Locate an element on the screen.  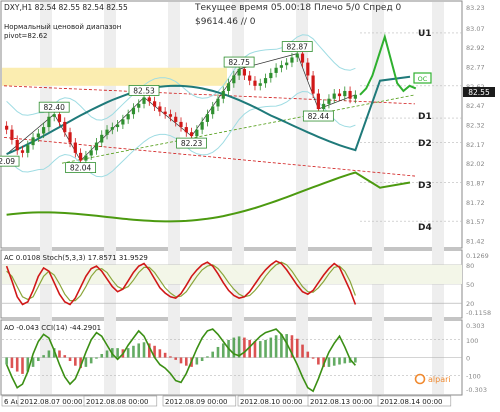
cci-axis-tick: -0.303 is located at coordinates (476, 390).